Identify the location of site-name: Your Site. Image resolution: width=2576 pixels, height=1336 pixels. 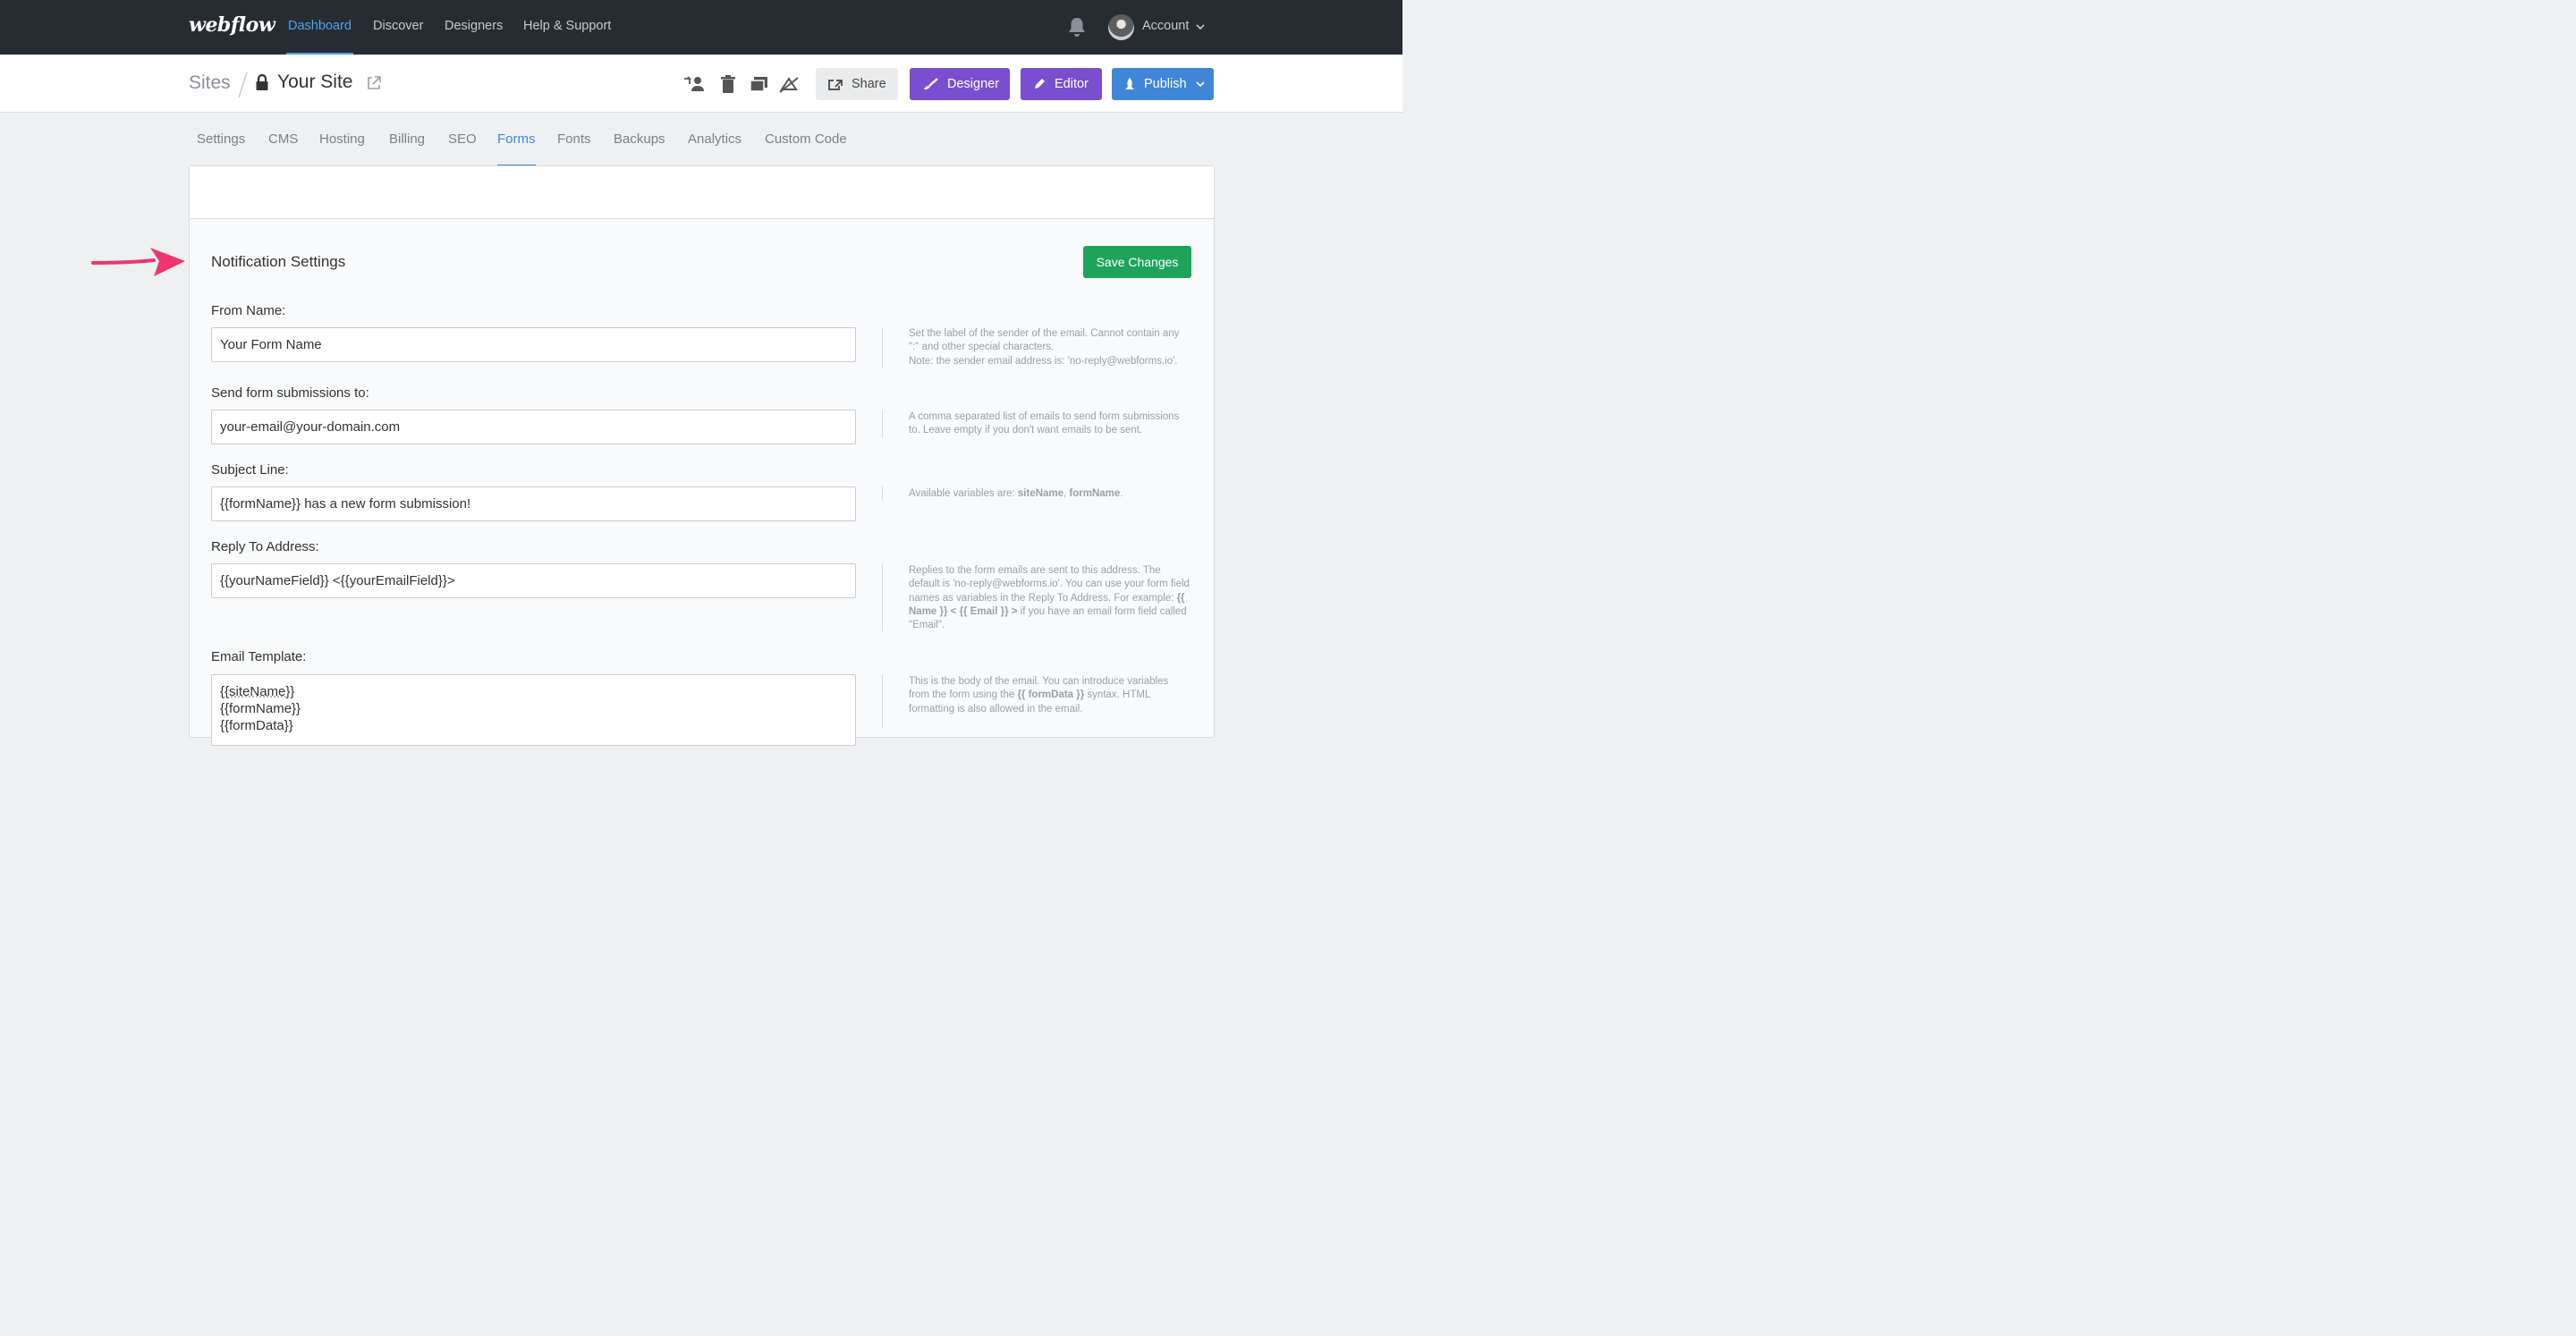
(315, 82).